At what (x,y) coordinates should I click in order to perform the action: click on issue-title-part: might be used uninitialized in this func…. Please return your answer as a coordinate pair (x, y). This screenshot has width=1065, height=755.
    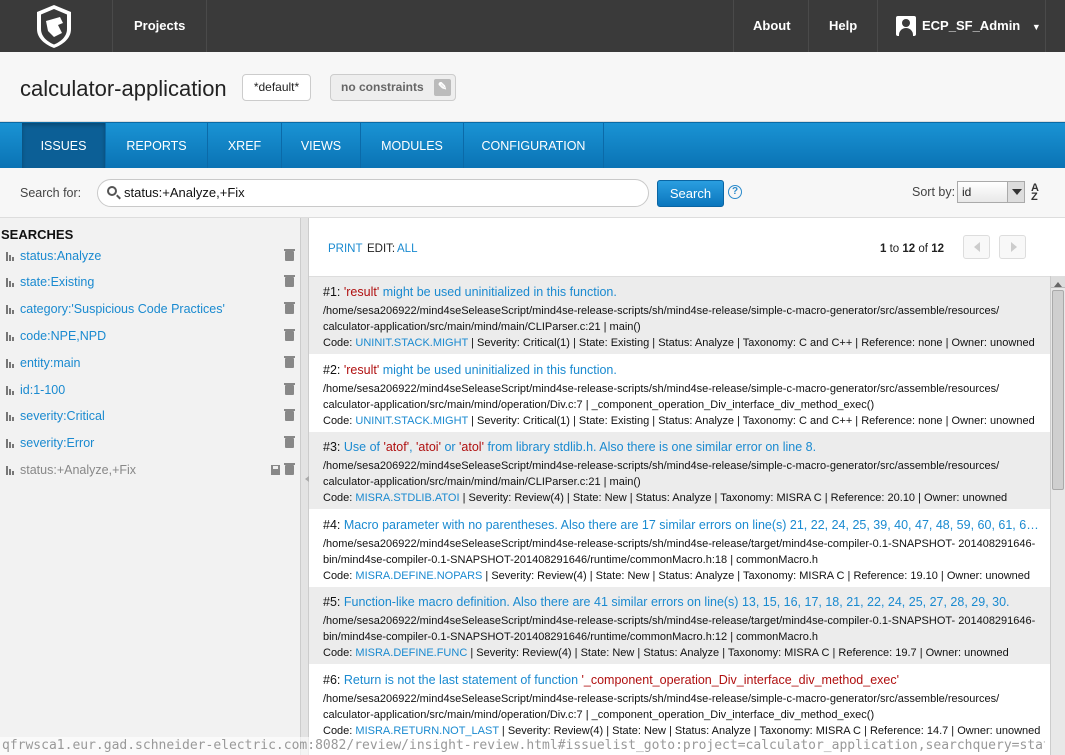
    Looking at the image, I should click on (498, 292).